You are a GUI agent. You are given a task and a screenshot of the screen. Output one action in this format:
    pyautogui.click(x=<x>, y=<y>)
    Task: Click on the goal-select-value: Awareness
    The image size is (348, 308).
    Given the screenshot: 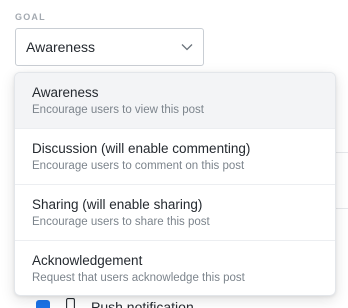 What is the action you would take?
    pyautogui.click(x=61, y=47)
    